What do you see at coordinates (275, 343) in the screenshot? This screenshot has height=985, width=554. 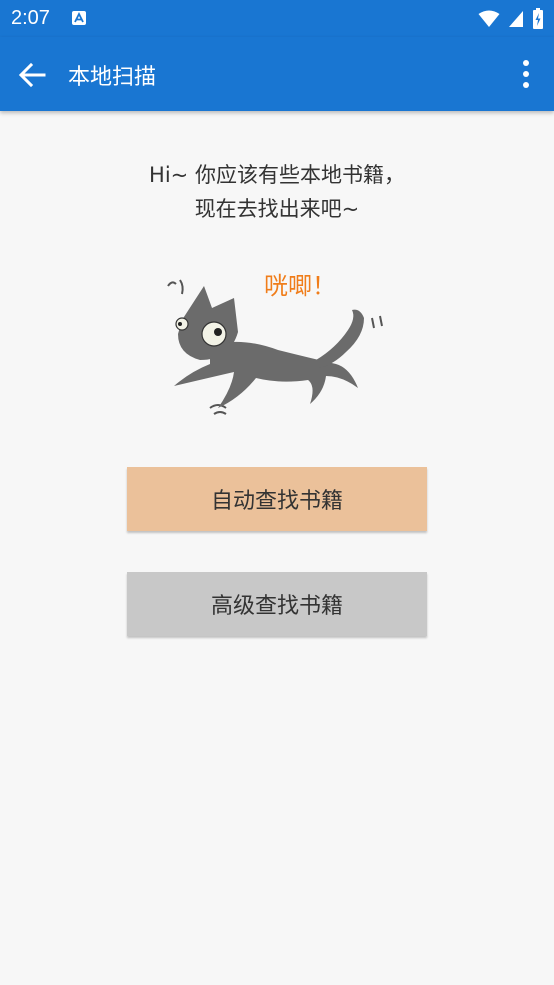 I see `running-cat-illustration: 咣唧！` at bounding box center [275, 343].